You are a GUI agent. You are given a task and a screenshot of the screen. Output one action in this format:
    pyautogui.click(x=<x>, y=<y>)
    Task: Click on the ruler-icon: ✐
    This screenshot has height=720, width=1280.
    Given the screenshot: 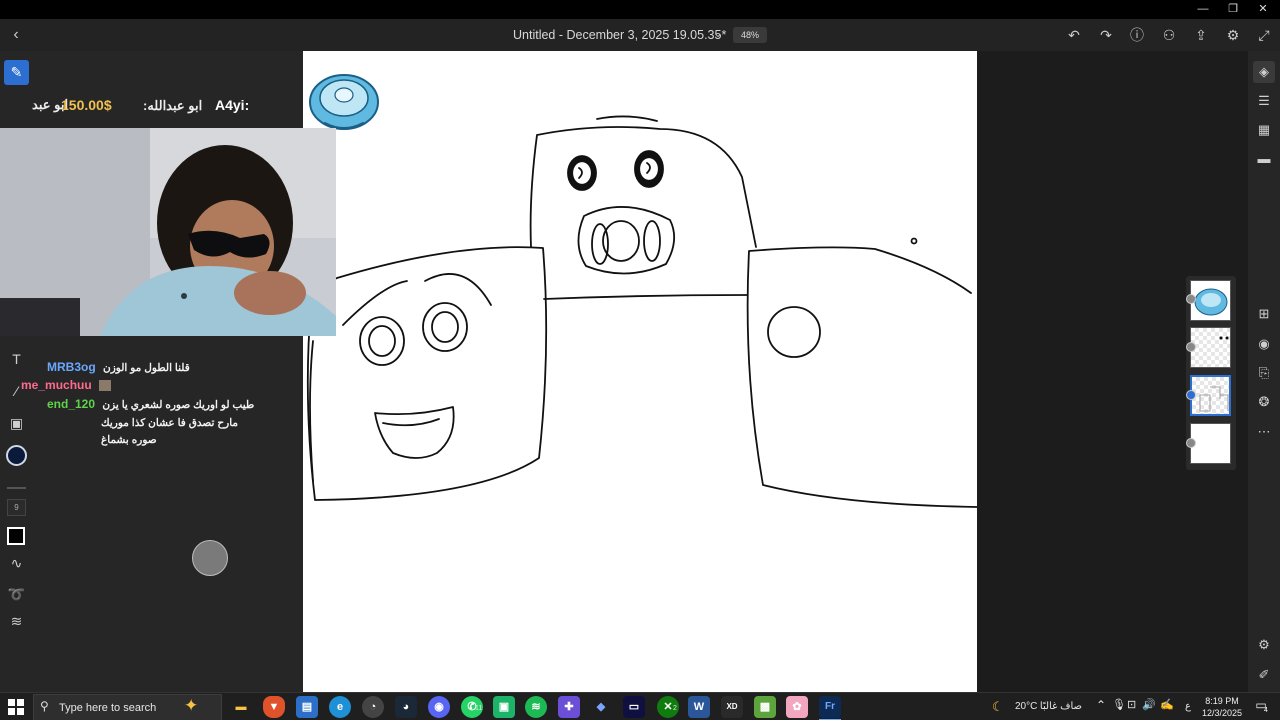 What is the action you would take?
    pyautogui.click(x=1264, y=675)
    